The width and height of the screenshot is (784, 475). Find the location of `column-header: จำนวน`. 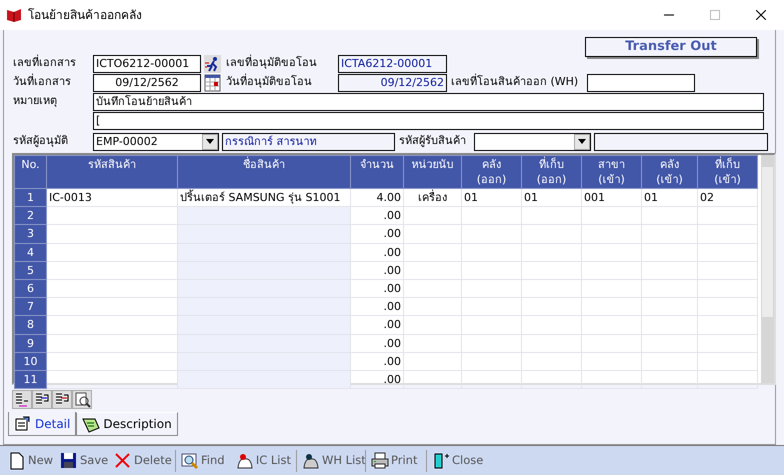

column-header: จำนวน is located at coordinates (377, 172).